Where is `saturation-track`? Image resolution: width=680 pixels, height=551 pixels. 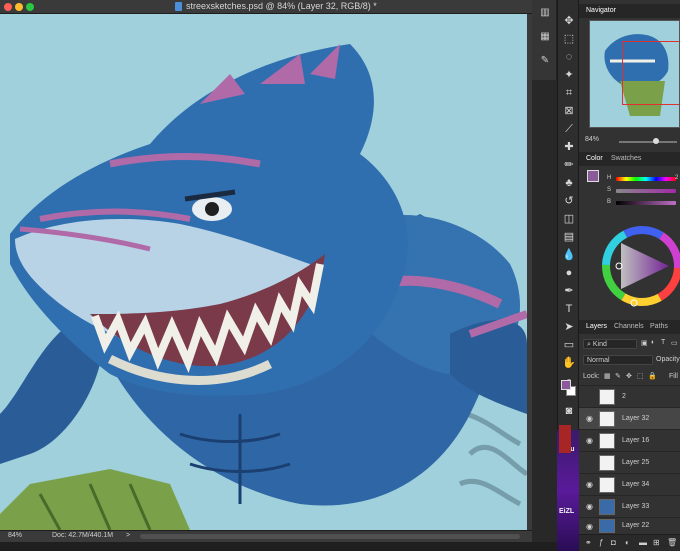
saturation-track is located at coordinates (646, 191).